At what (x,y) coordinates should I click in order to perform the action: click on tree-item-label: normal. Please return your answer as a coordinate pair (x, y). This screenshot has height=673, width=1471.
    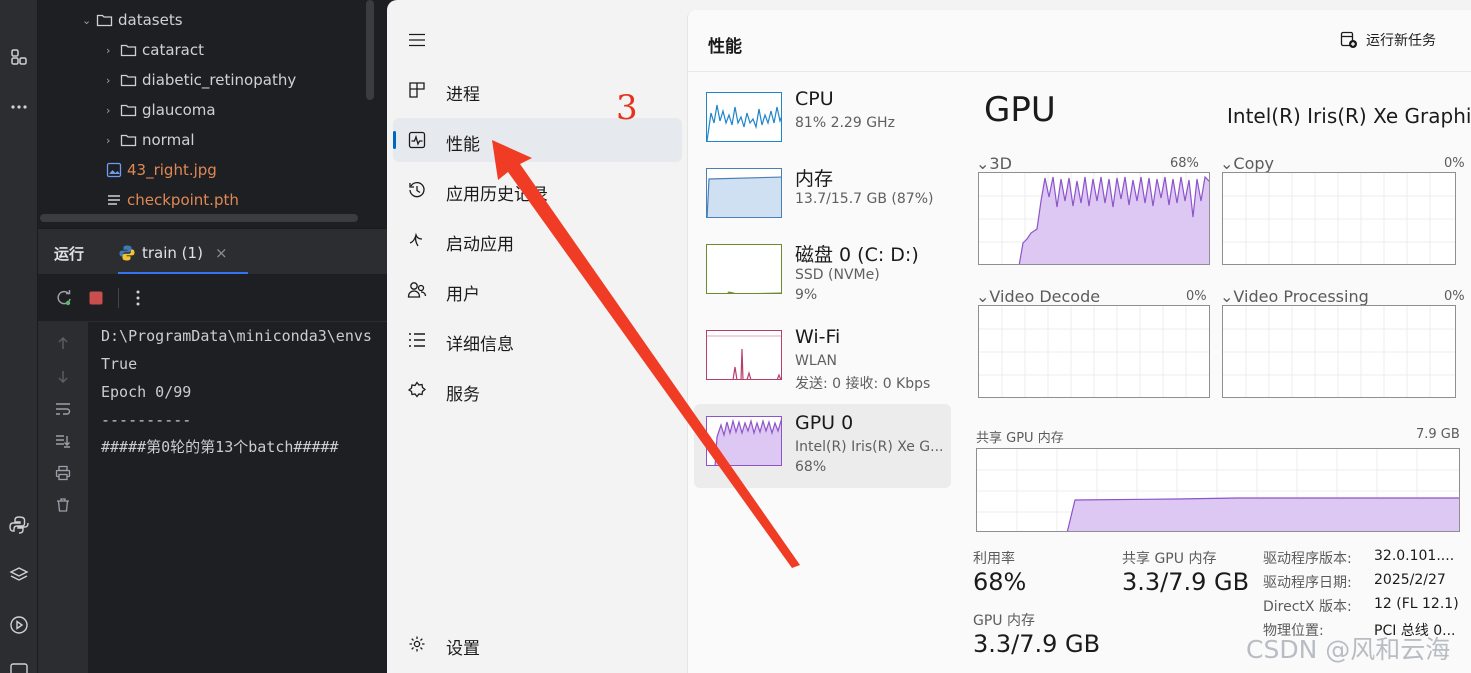
    Looking at the image, I should click on (168, 140).